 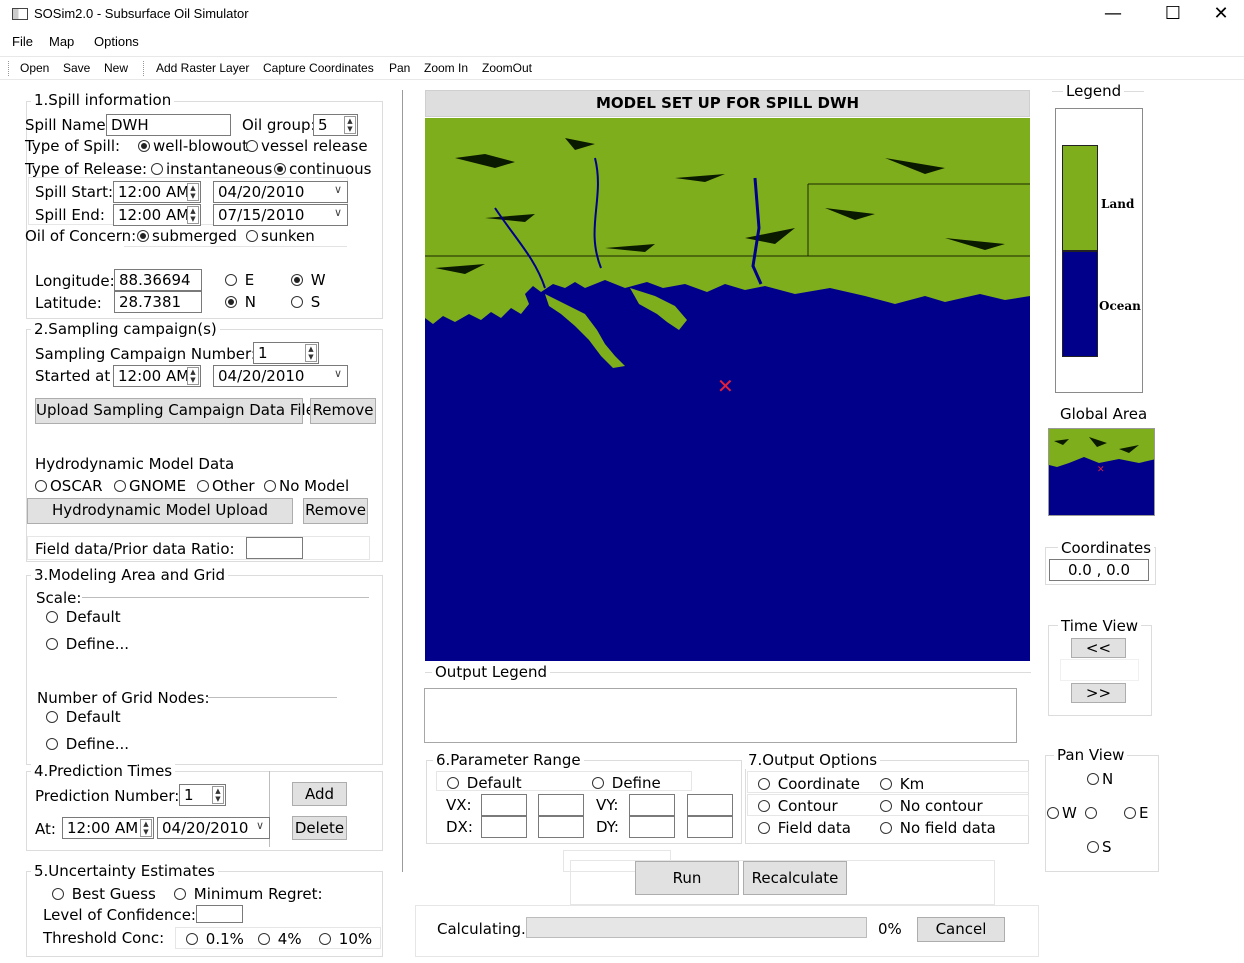 I want to click on radio-north: N, so click(x=240, y=302).